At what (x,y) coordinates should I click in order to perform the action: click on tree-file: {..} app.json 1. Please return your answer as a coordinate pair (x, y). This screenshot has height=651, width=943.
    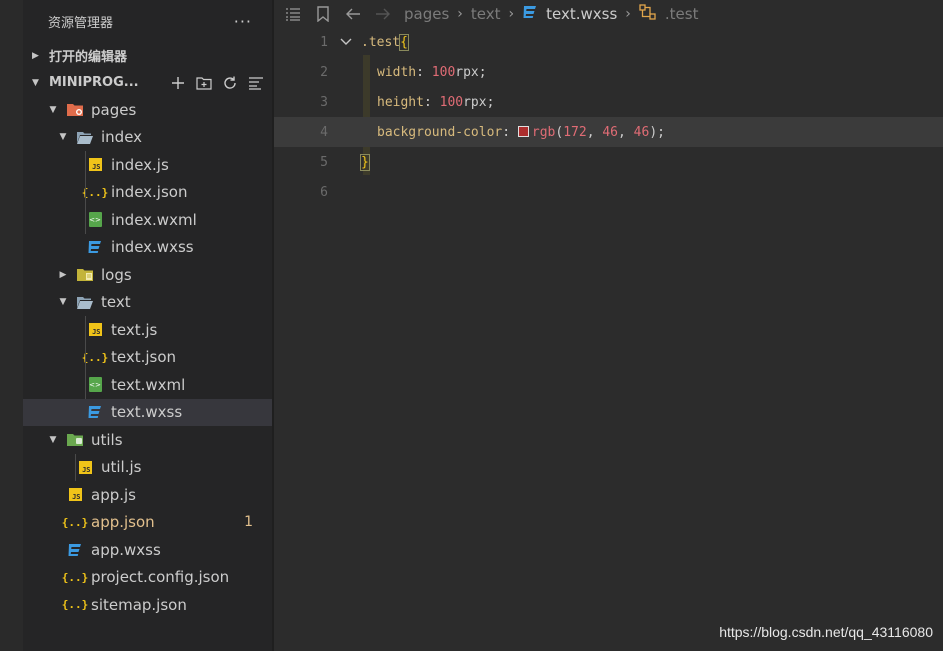
    Looking at the image, I should click on (147, 523).